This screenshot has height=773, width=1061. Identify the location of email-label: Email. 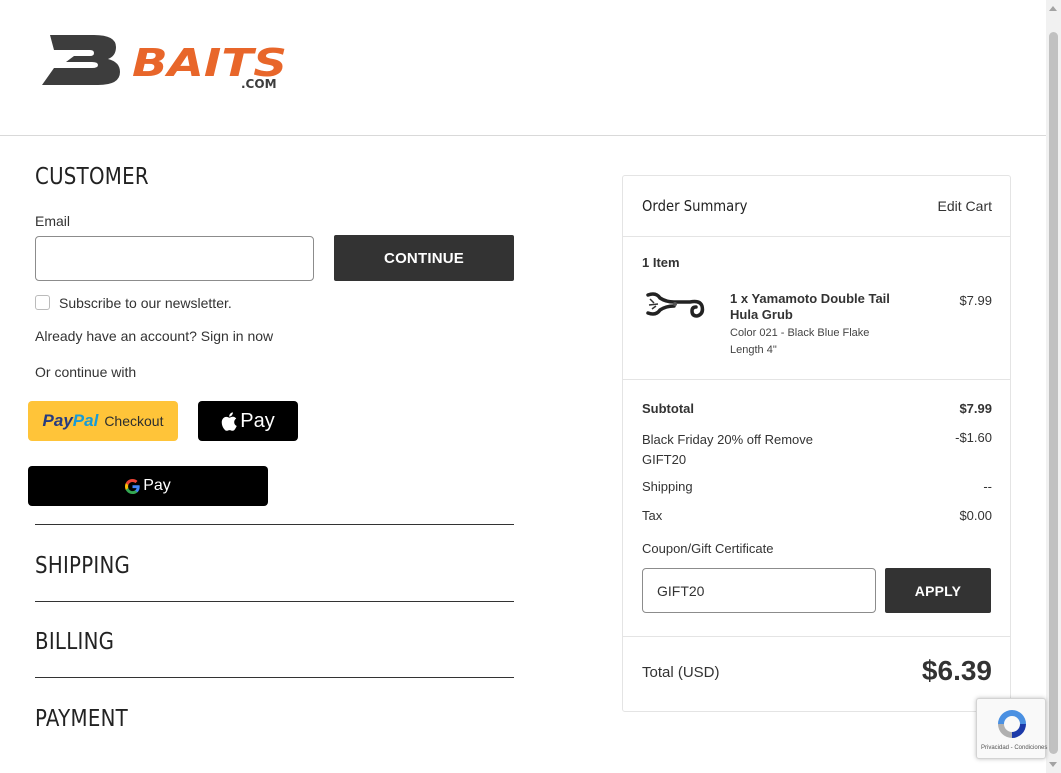
(53, 221).